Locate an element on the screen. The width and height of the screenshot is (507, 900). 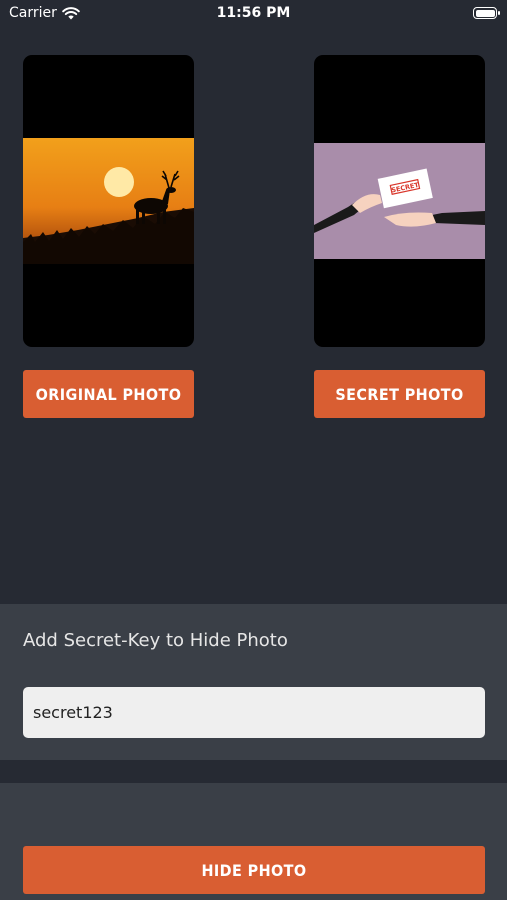
status-bar: Carrier 11:56 PM is located at coordinates (253, 15).